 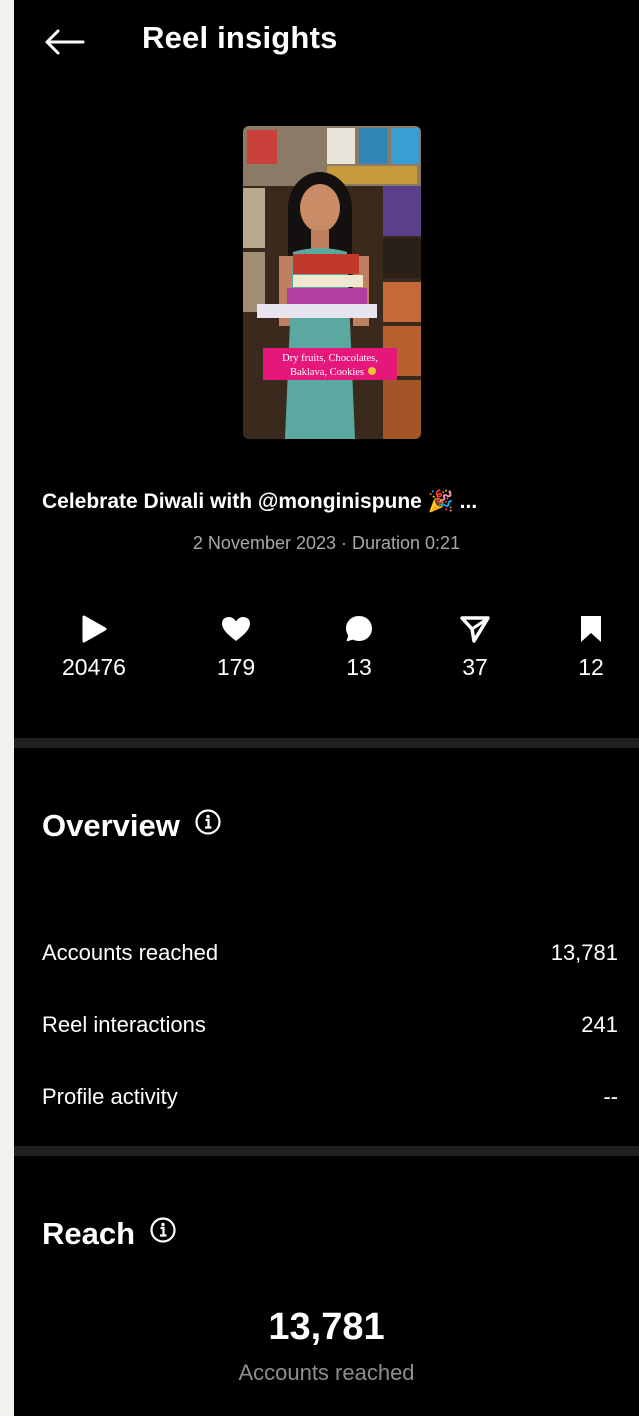 What do you see at coordinates (130, 952) in the screenshot?
I see `row-label: Accounts reached` at bounding box center [130, 952].